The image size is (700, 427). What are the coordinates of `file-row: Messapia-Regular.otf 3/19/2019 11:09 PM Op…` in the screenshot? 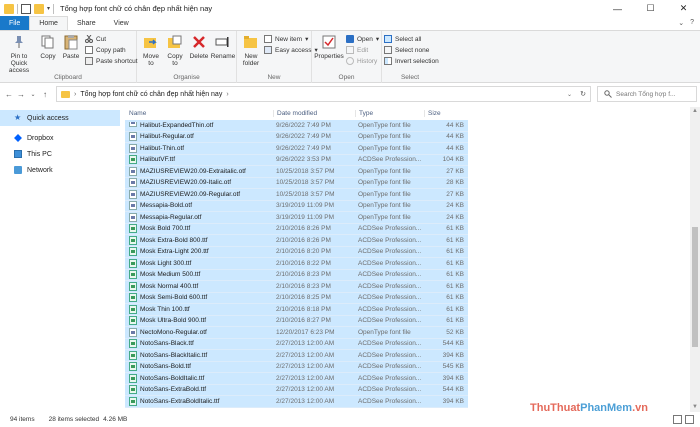 It's located at (296, 218).